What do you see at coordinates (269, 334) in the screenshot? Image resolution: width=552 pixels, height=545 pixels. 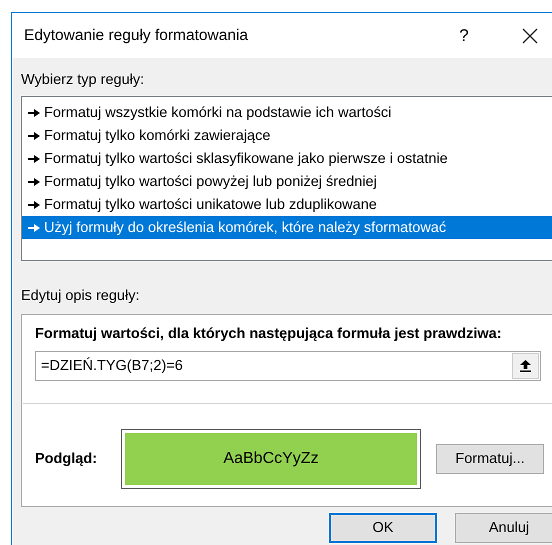 I see `formula-heading: Formatuj wartości, dla których następująca formuła jest prawdziwa:` at bounding box center [269, 334].